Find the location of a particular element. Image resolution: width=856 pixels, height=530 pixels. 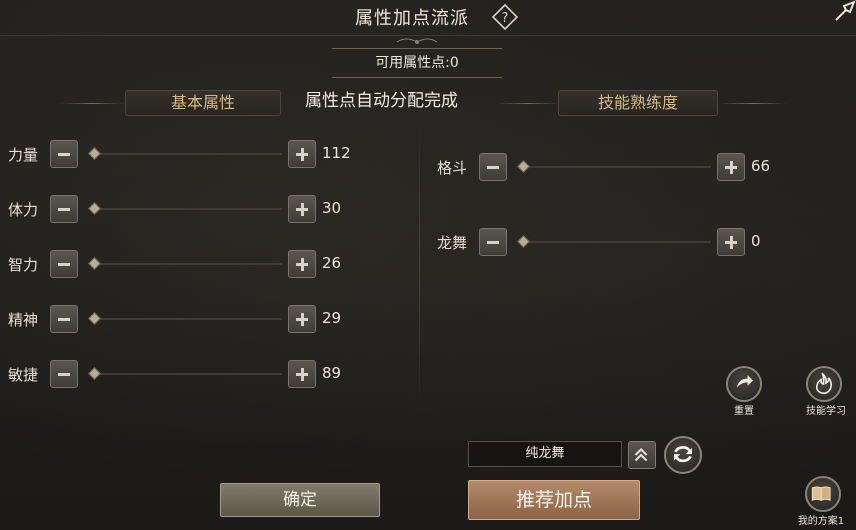

attribute-value: 30 is located at coordinates (332, 208).